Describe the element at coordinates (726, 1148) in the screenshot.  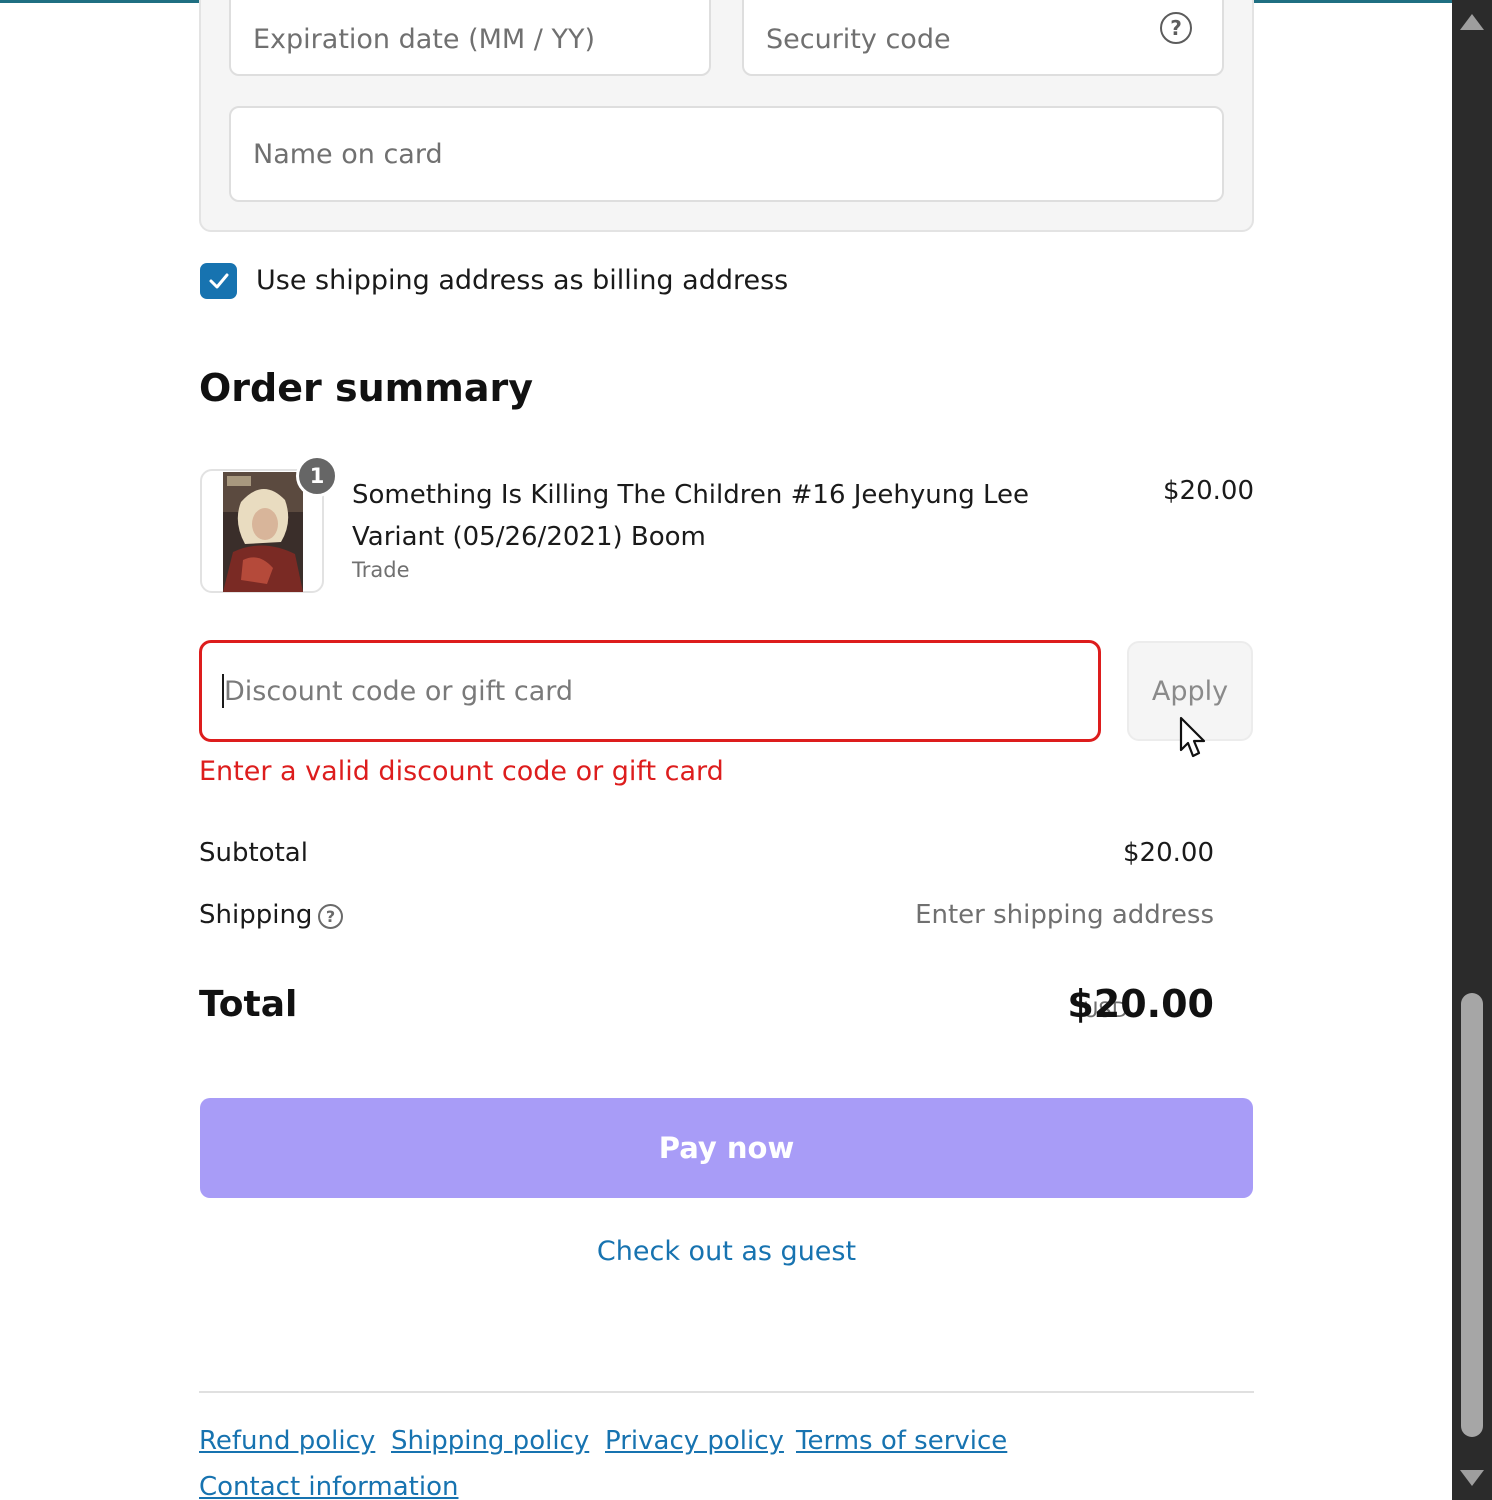
I see `pay-now-button: Pay now` at that location.